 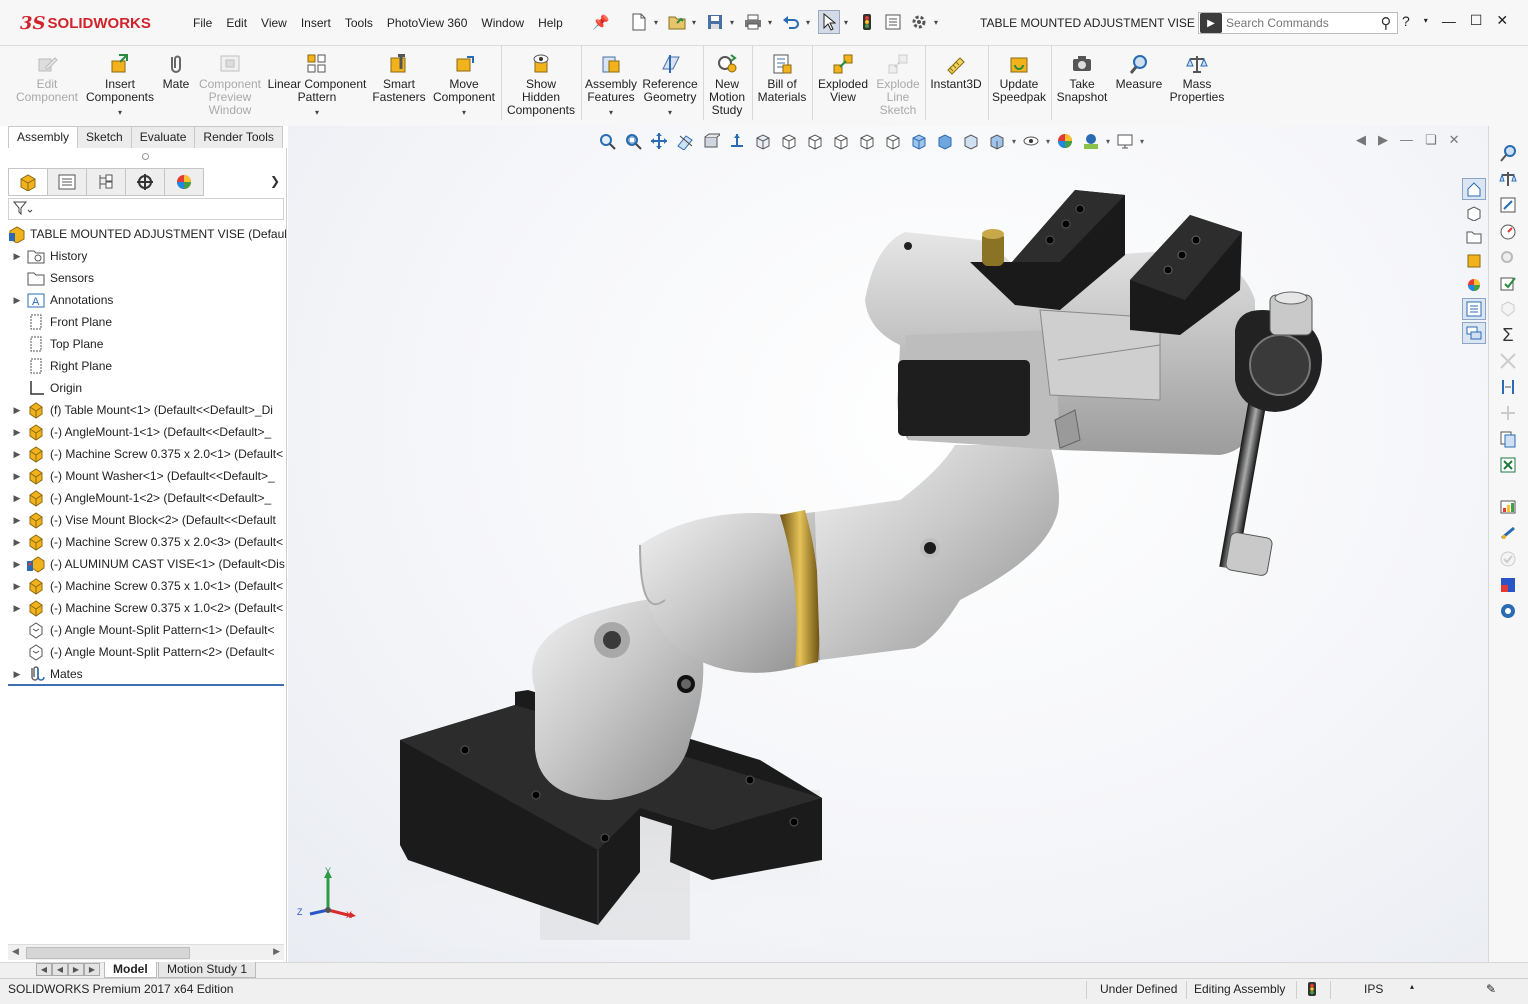 What do you see at coordinates (1449, 21) in the screenshot?
I see `minimize-button: —` at bounding box center [1449, 21].